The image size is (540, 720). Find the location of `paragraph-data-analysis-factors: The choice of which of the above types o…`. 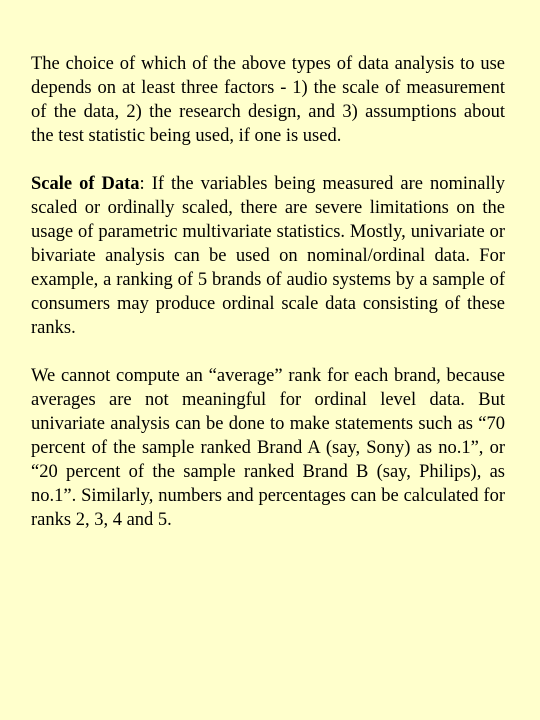

paragraph-data-analysis-factors: The choice of which of the above types o… is located at coordinates (268, 100).